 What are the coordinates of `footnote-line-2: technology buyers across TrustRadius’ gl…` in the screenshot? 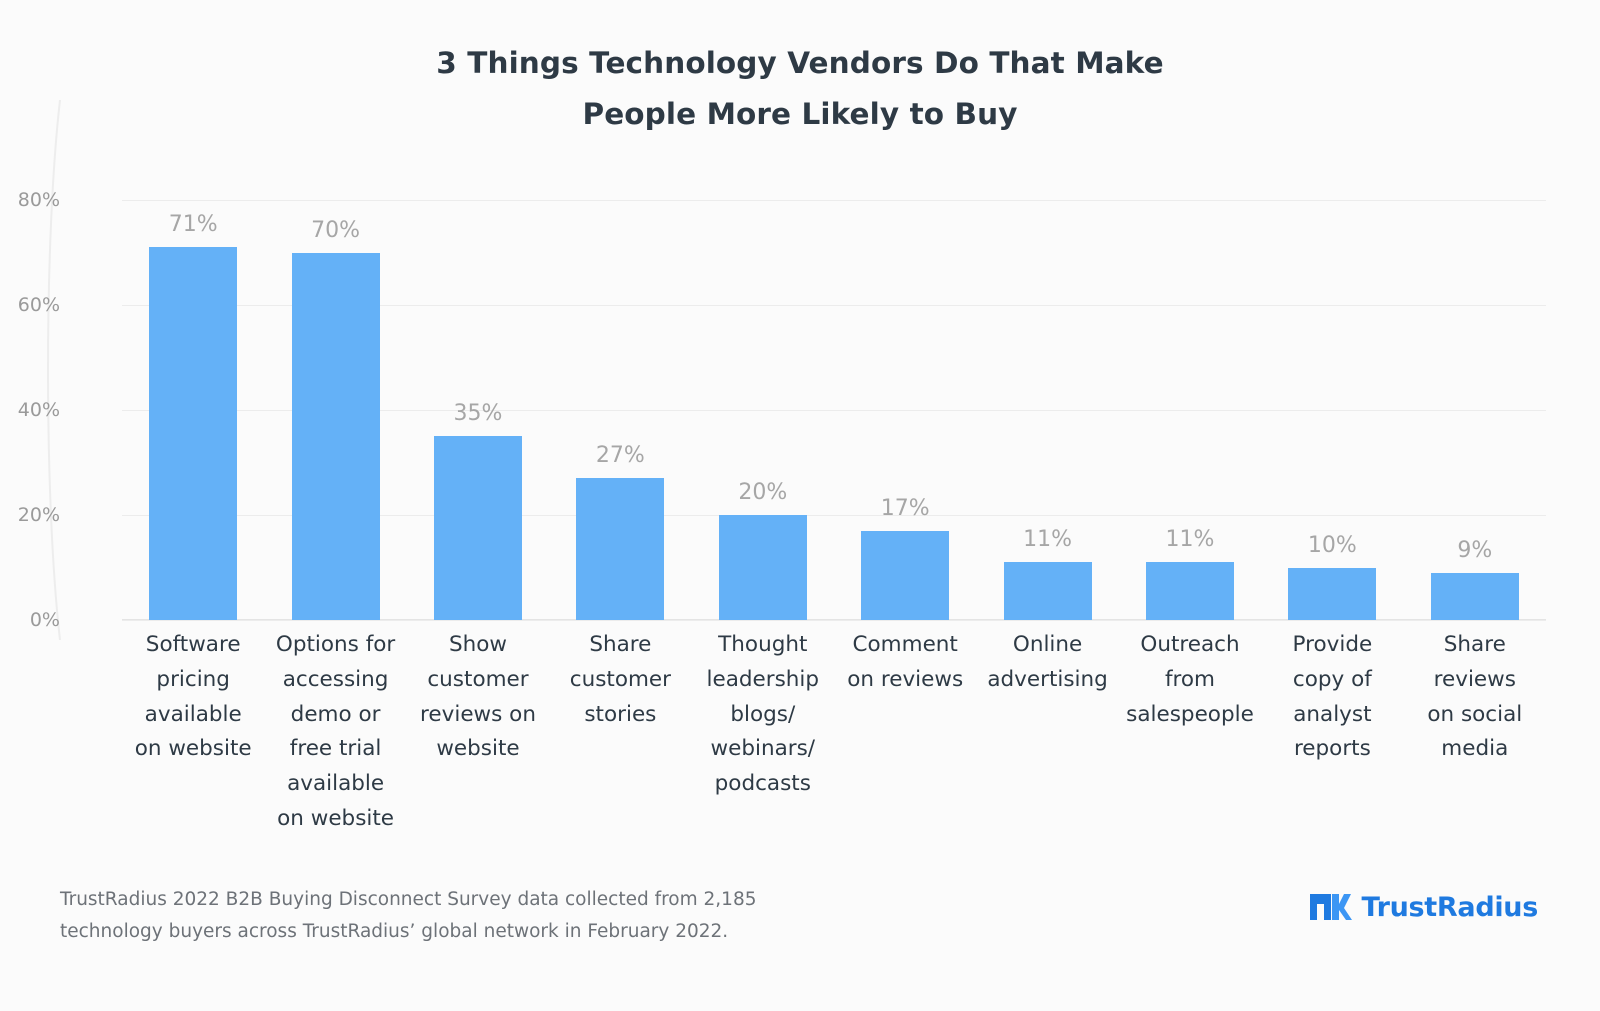 It's located at (394, 931).